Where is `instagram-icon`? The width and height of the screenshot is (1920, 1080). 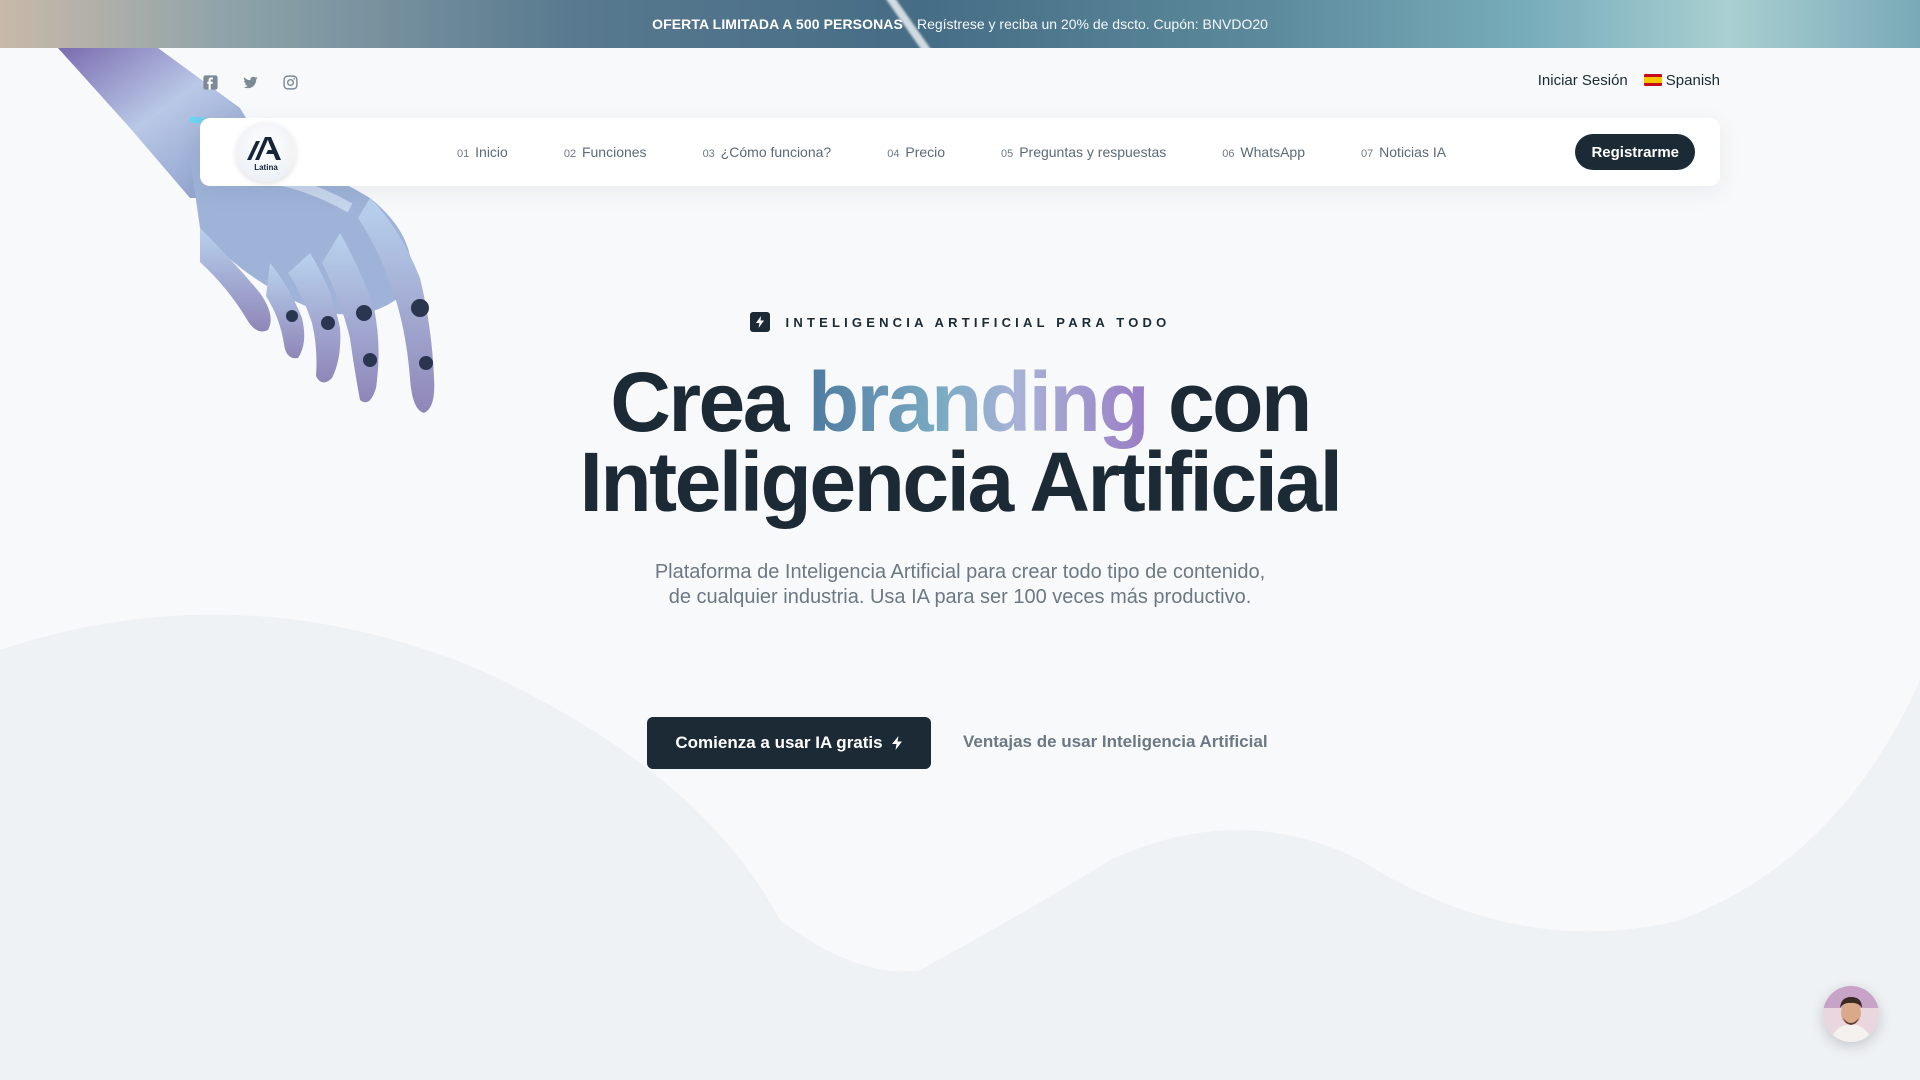
instagram-icon is located at coordinates (290, 82).